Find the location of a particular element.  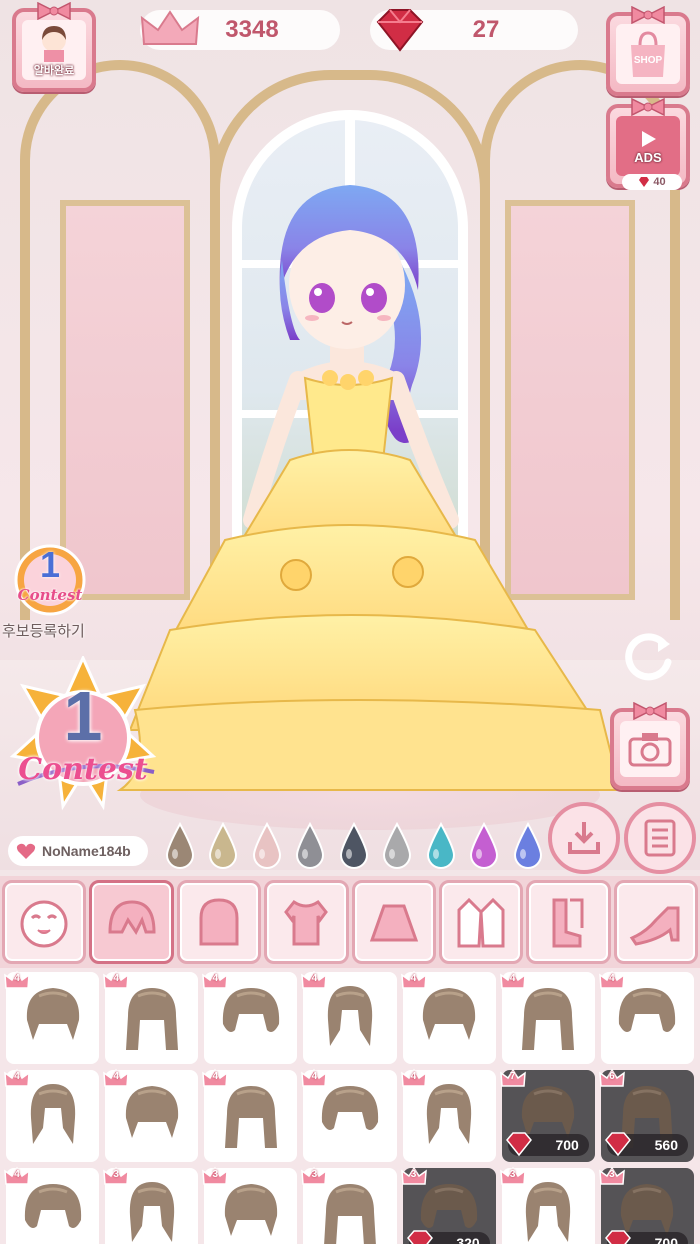

tab-face is located at coordinates (44, 922).